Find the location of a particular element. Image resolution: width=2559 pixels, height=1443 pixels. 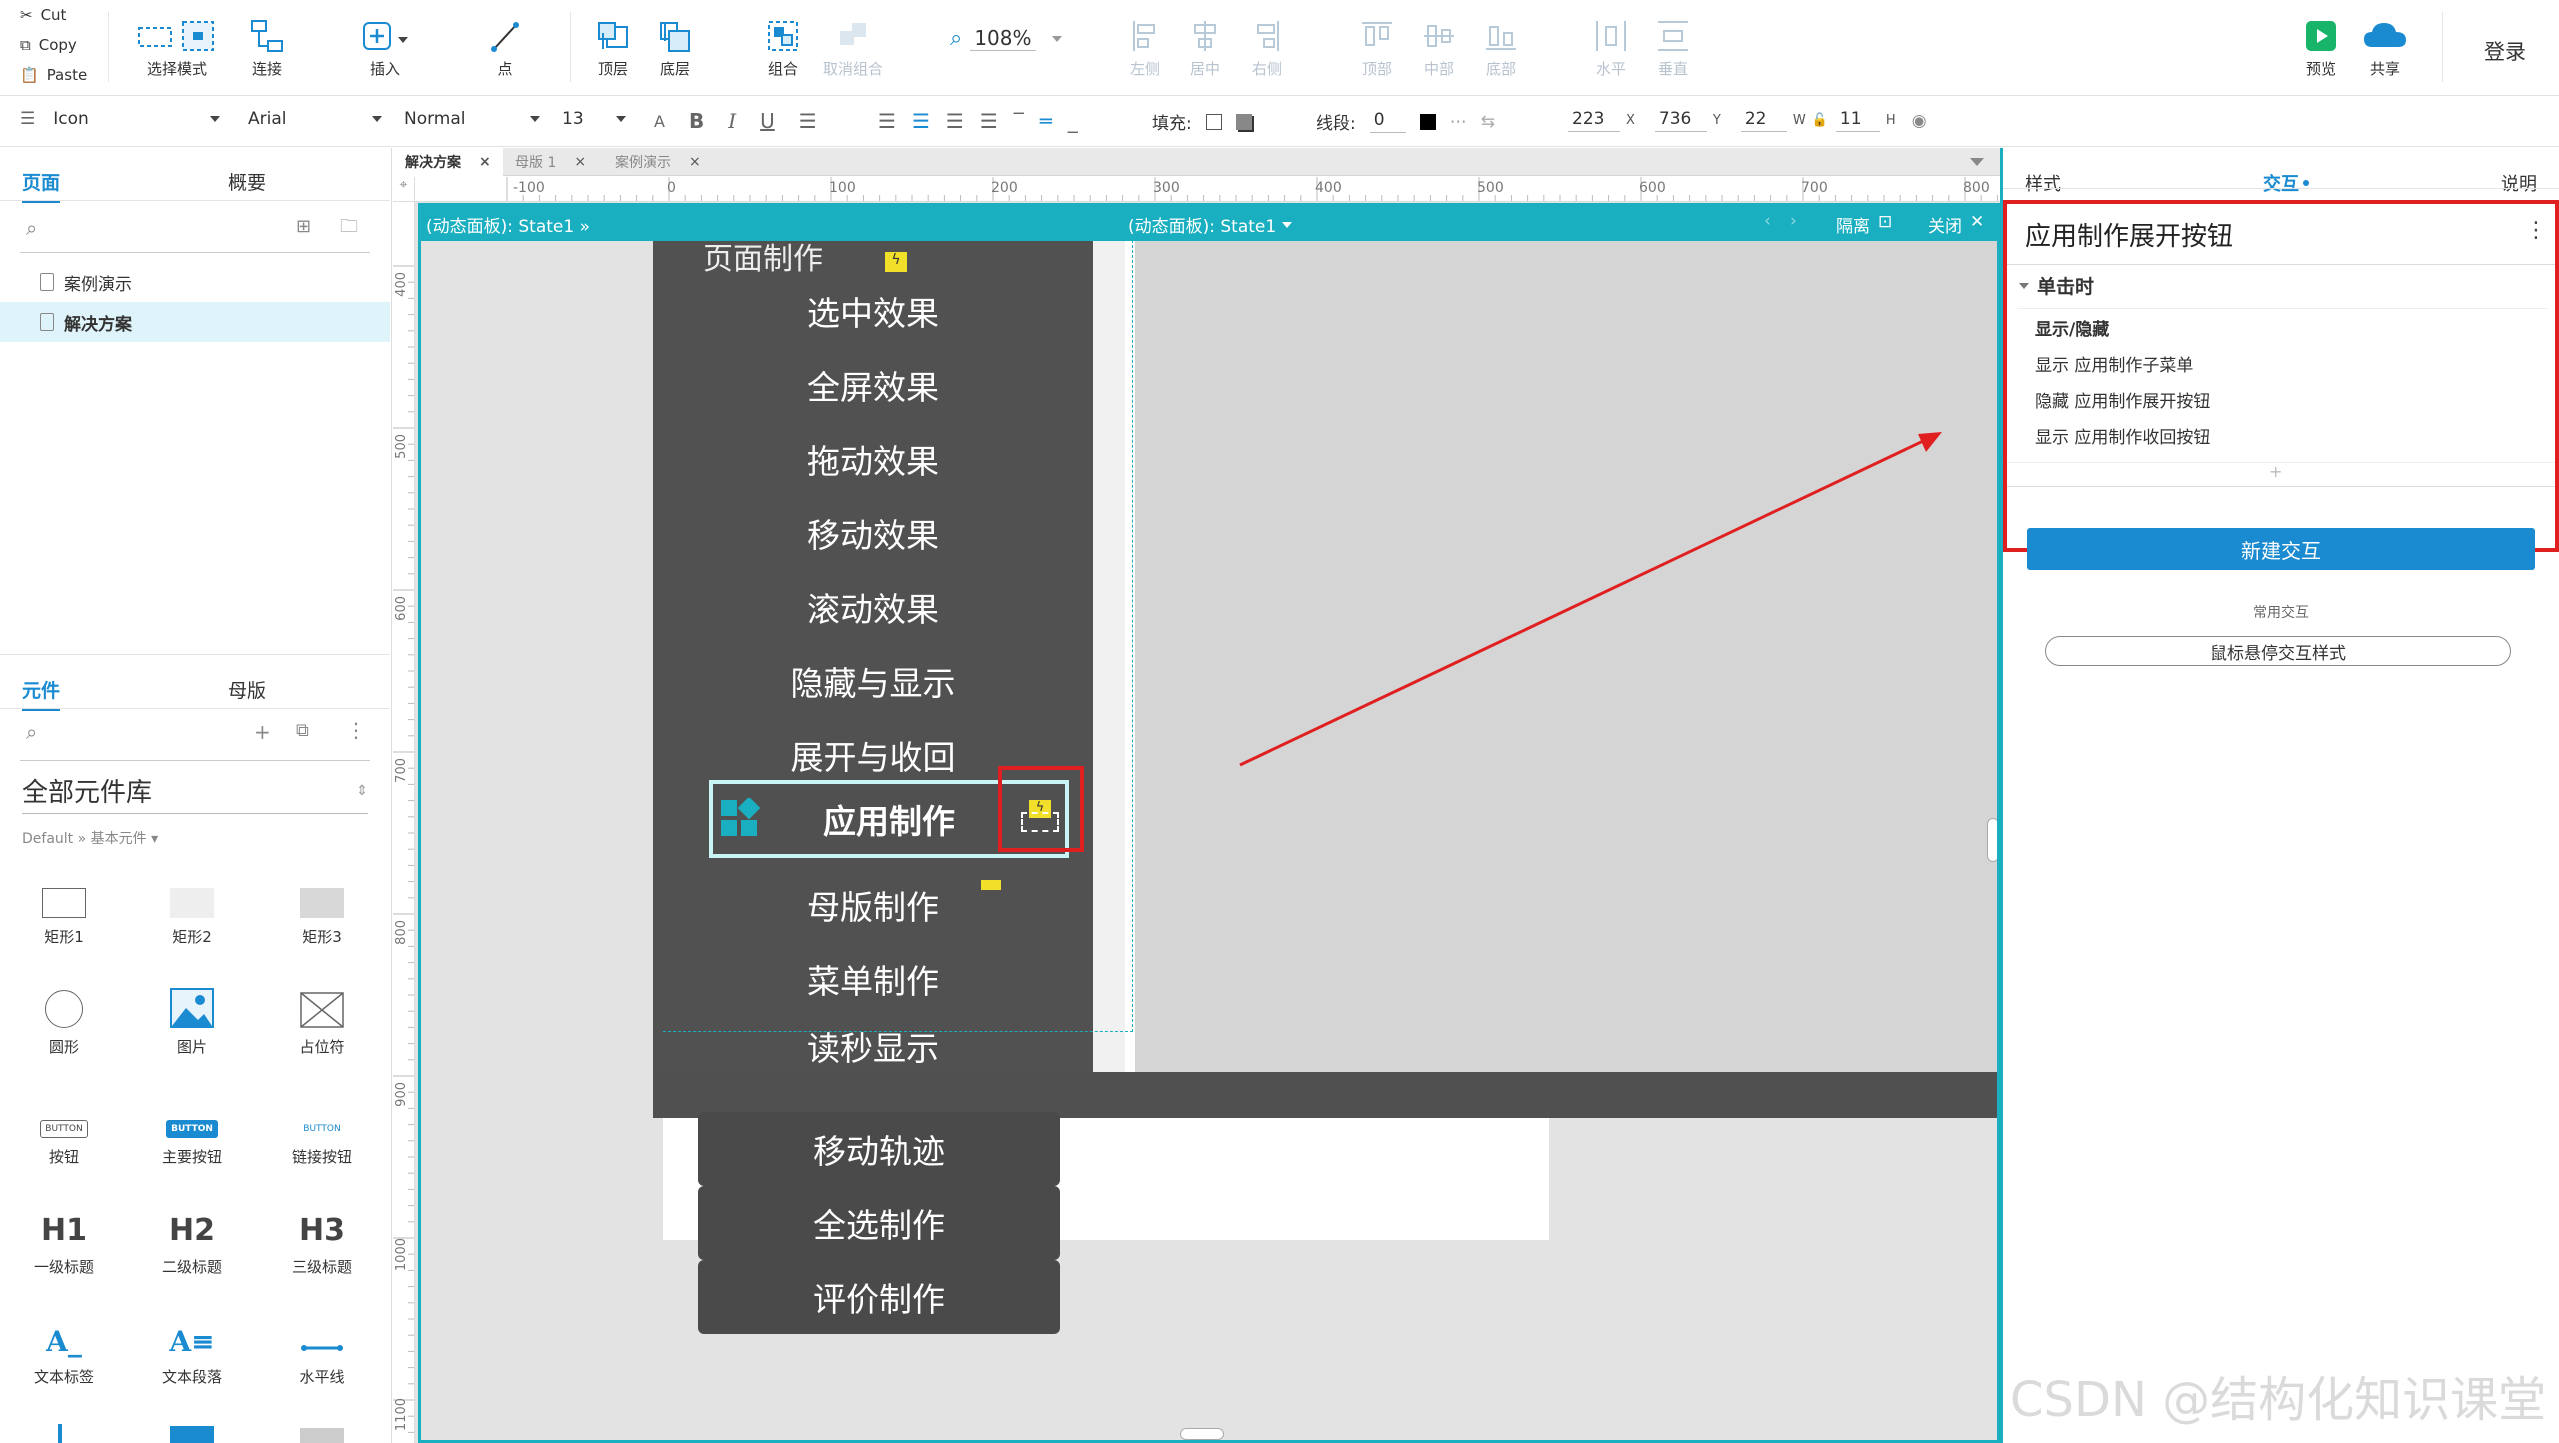

widget-h2: H2 二级标题 is located at coordinates (192, 1232).